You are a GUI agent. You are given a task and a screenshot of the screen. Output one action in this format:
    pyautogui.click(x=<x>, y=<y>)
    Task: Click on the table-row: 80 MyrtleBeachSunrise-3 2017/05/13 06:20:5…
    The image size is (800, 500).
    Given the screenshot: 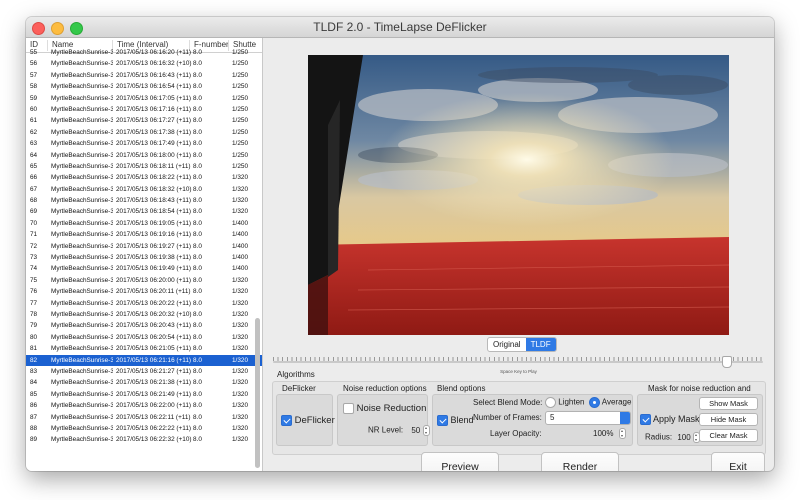 What is the action you would take?
    pyautogui.click(x=144, y=337)
    